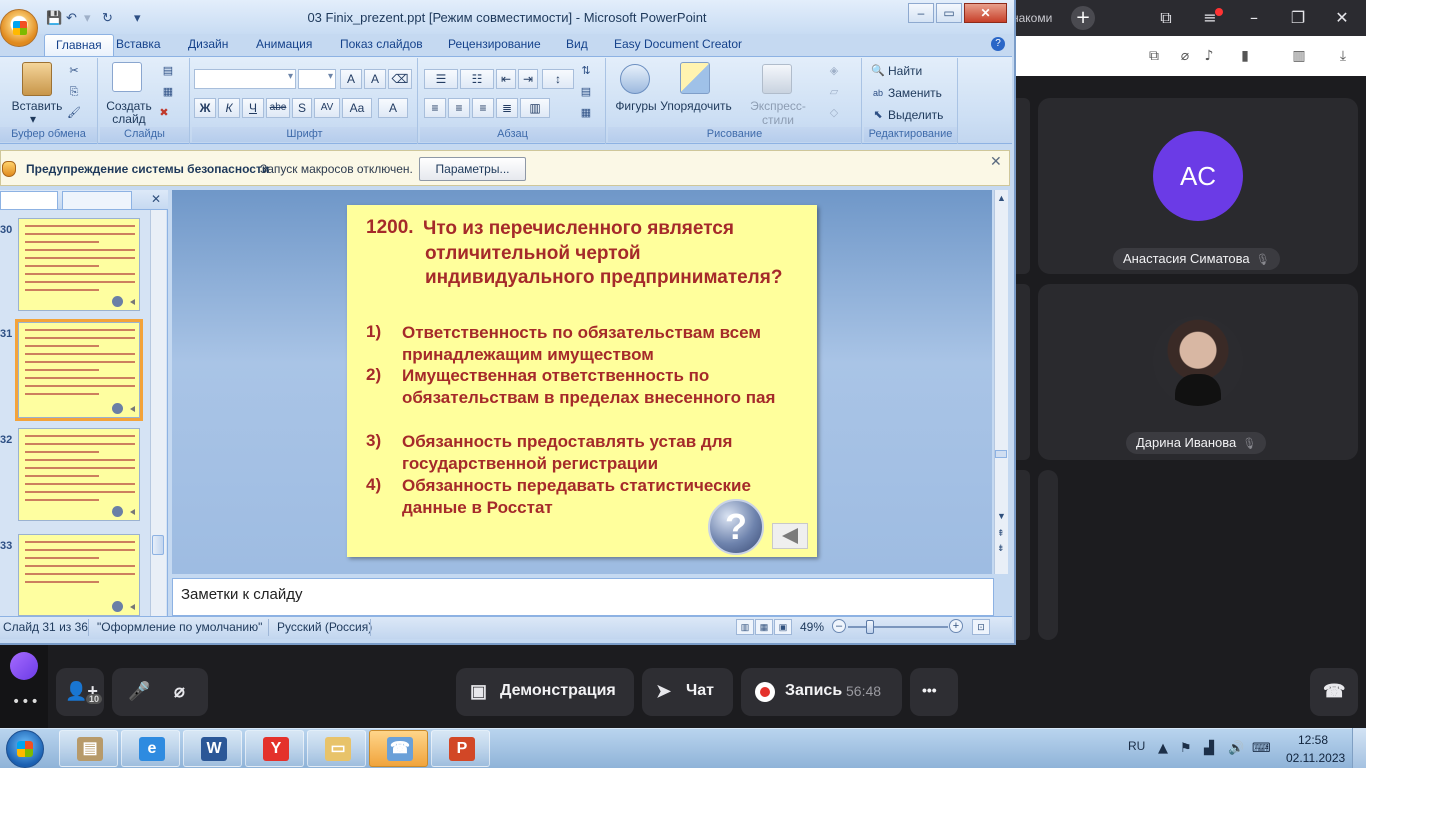  Describe the element at coordinates (1001, 516) in the screenshot. I see `scroll-down-icon: ▼` at that location.